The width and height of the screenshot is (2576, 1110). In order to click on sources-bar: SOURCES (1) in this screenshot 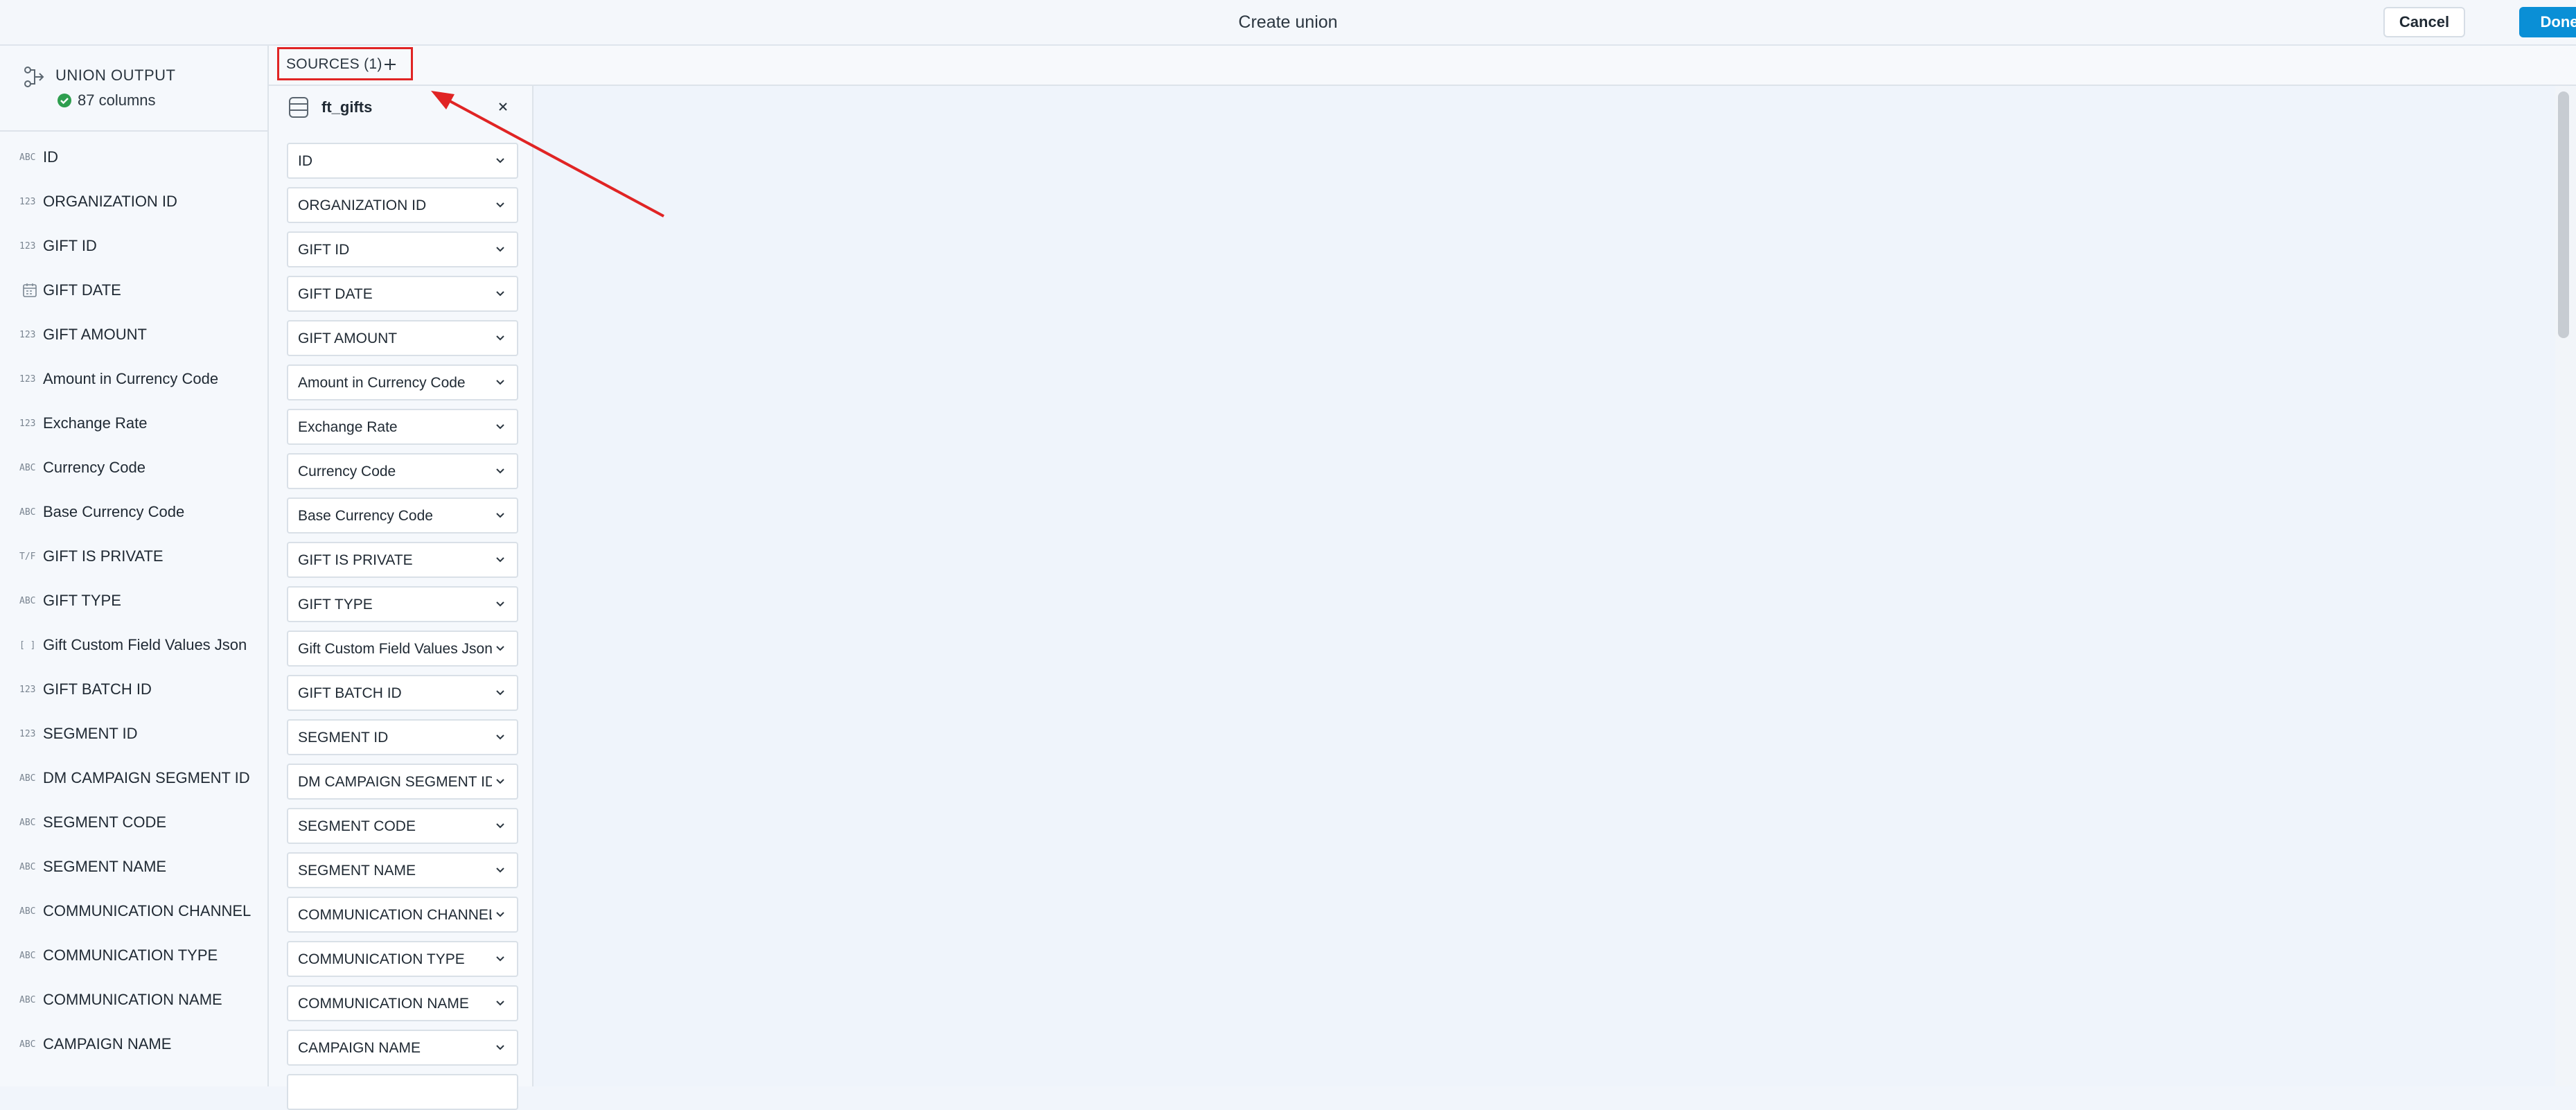, I will do `click(1423, 66)`.